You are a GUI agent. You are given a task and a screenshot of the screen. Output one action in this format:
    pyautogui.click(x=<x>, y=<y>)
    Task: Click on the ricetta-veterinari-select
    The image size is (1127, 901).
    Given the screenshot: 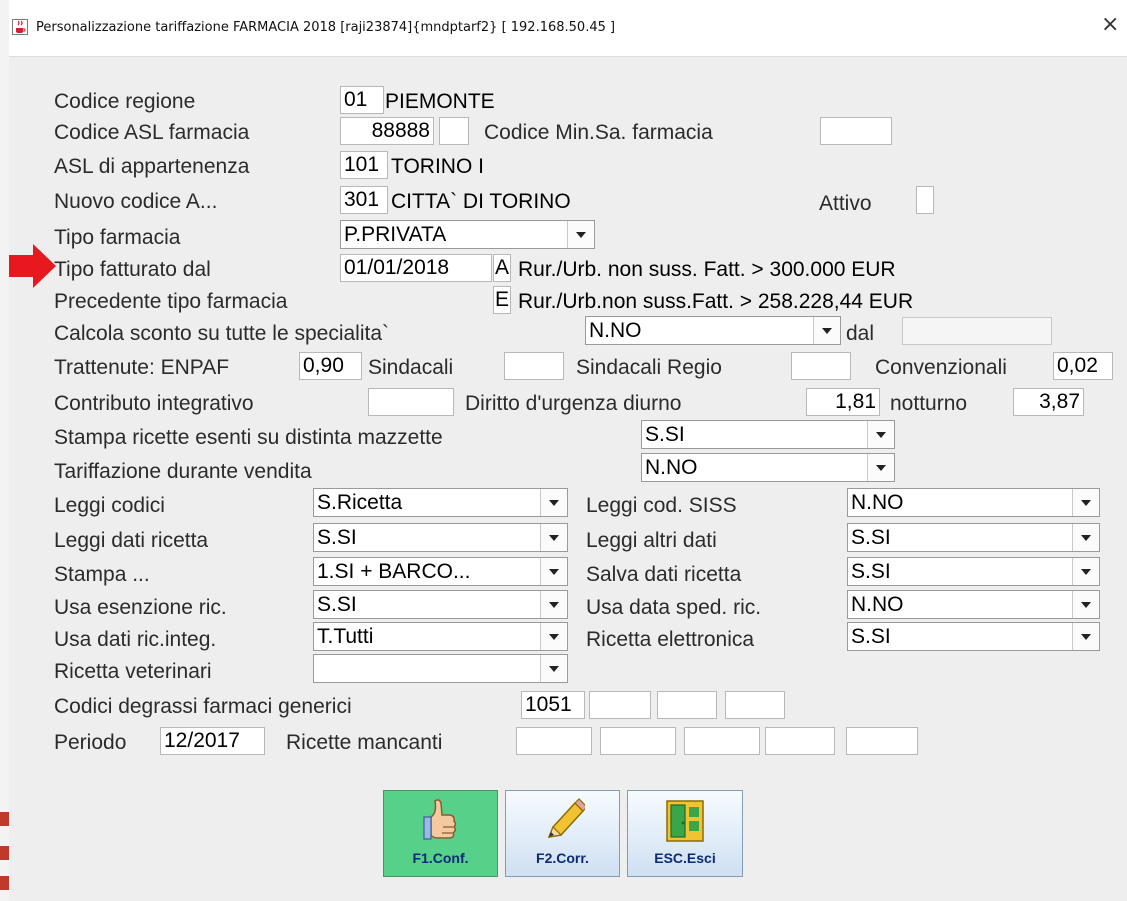 What is the action you would take?
    pyautogui.click(x=440, y=668)
    